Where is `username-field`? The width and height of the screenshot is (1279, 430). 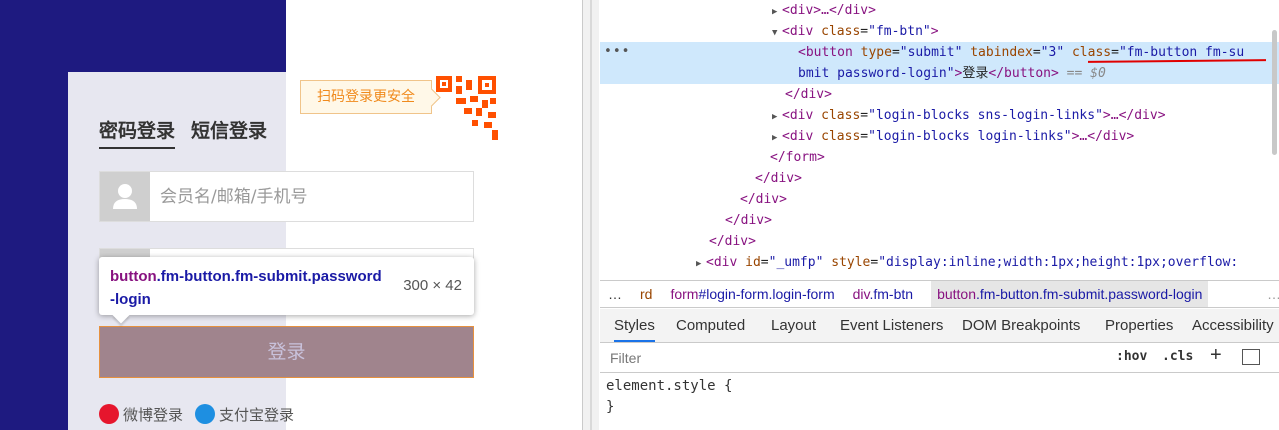 username-field is located at coordinates (286, 196).